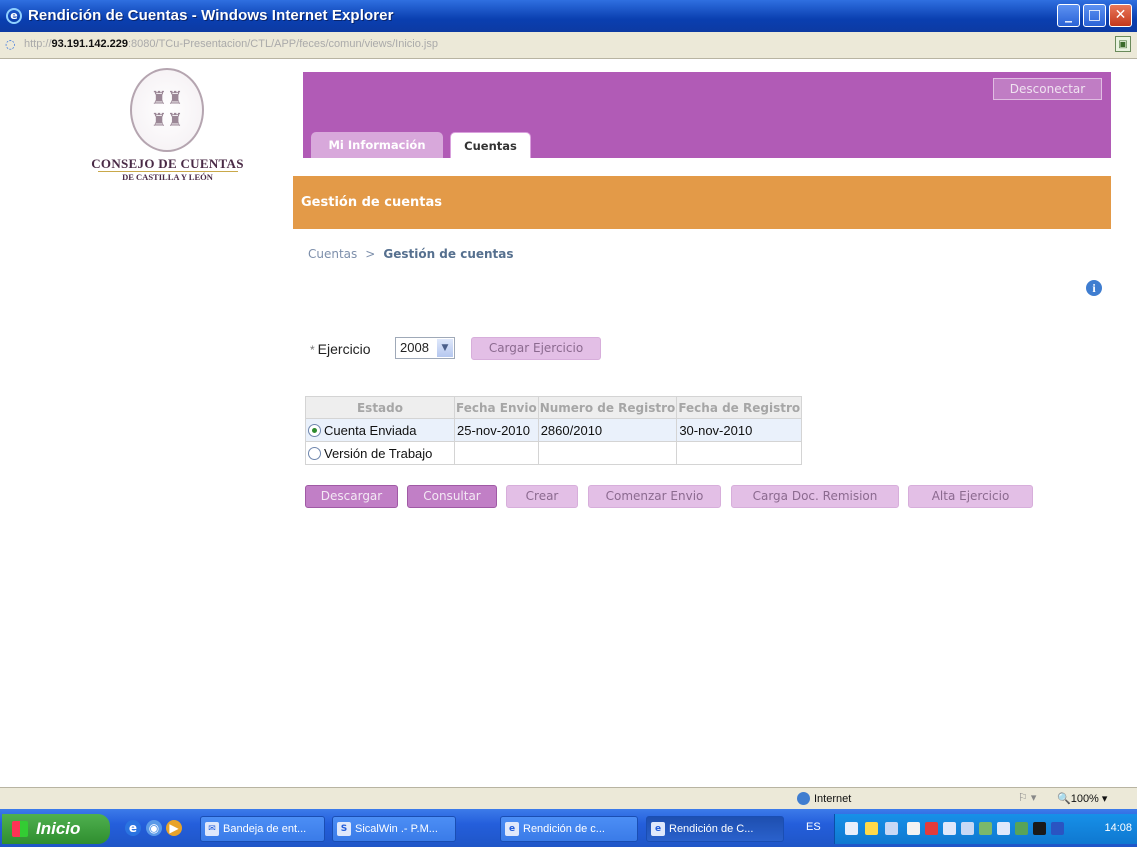 The image size is (1137, 847). Describe the element at coordinates (314, 430) in the screenshot. I see `row-radio-selected` at that location.